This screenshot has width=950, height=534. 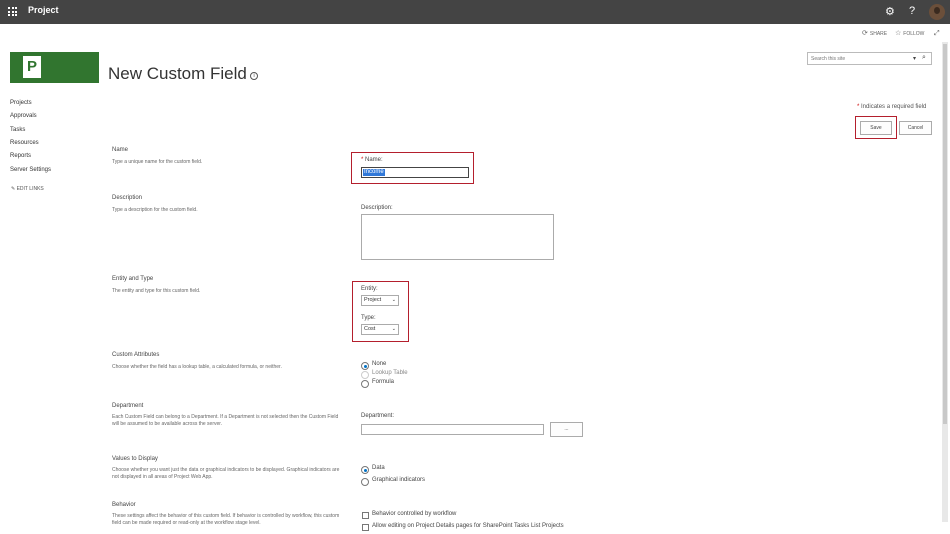 I want to click on follow-button: ☆ FOLLOW, so click(x=909, y=35).